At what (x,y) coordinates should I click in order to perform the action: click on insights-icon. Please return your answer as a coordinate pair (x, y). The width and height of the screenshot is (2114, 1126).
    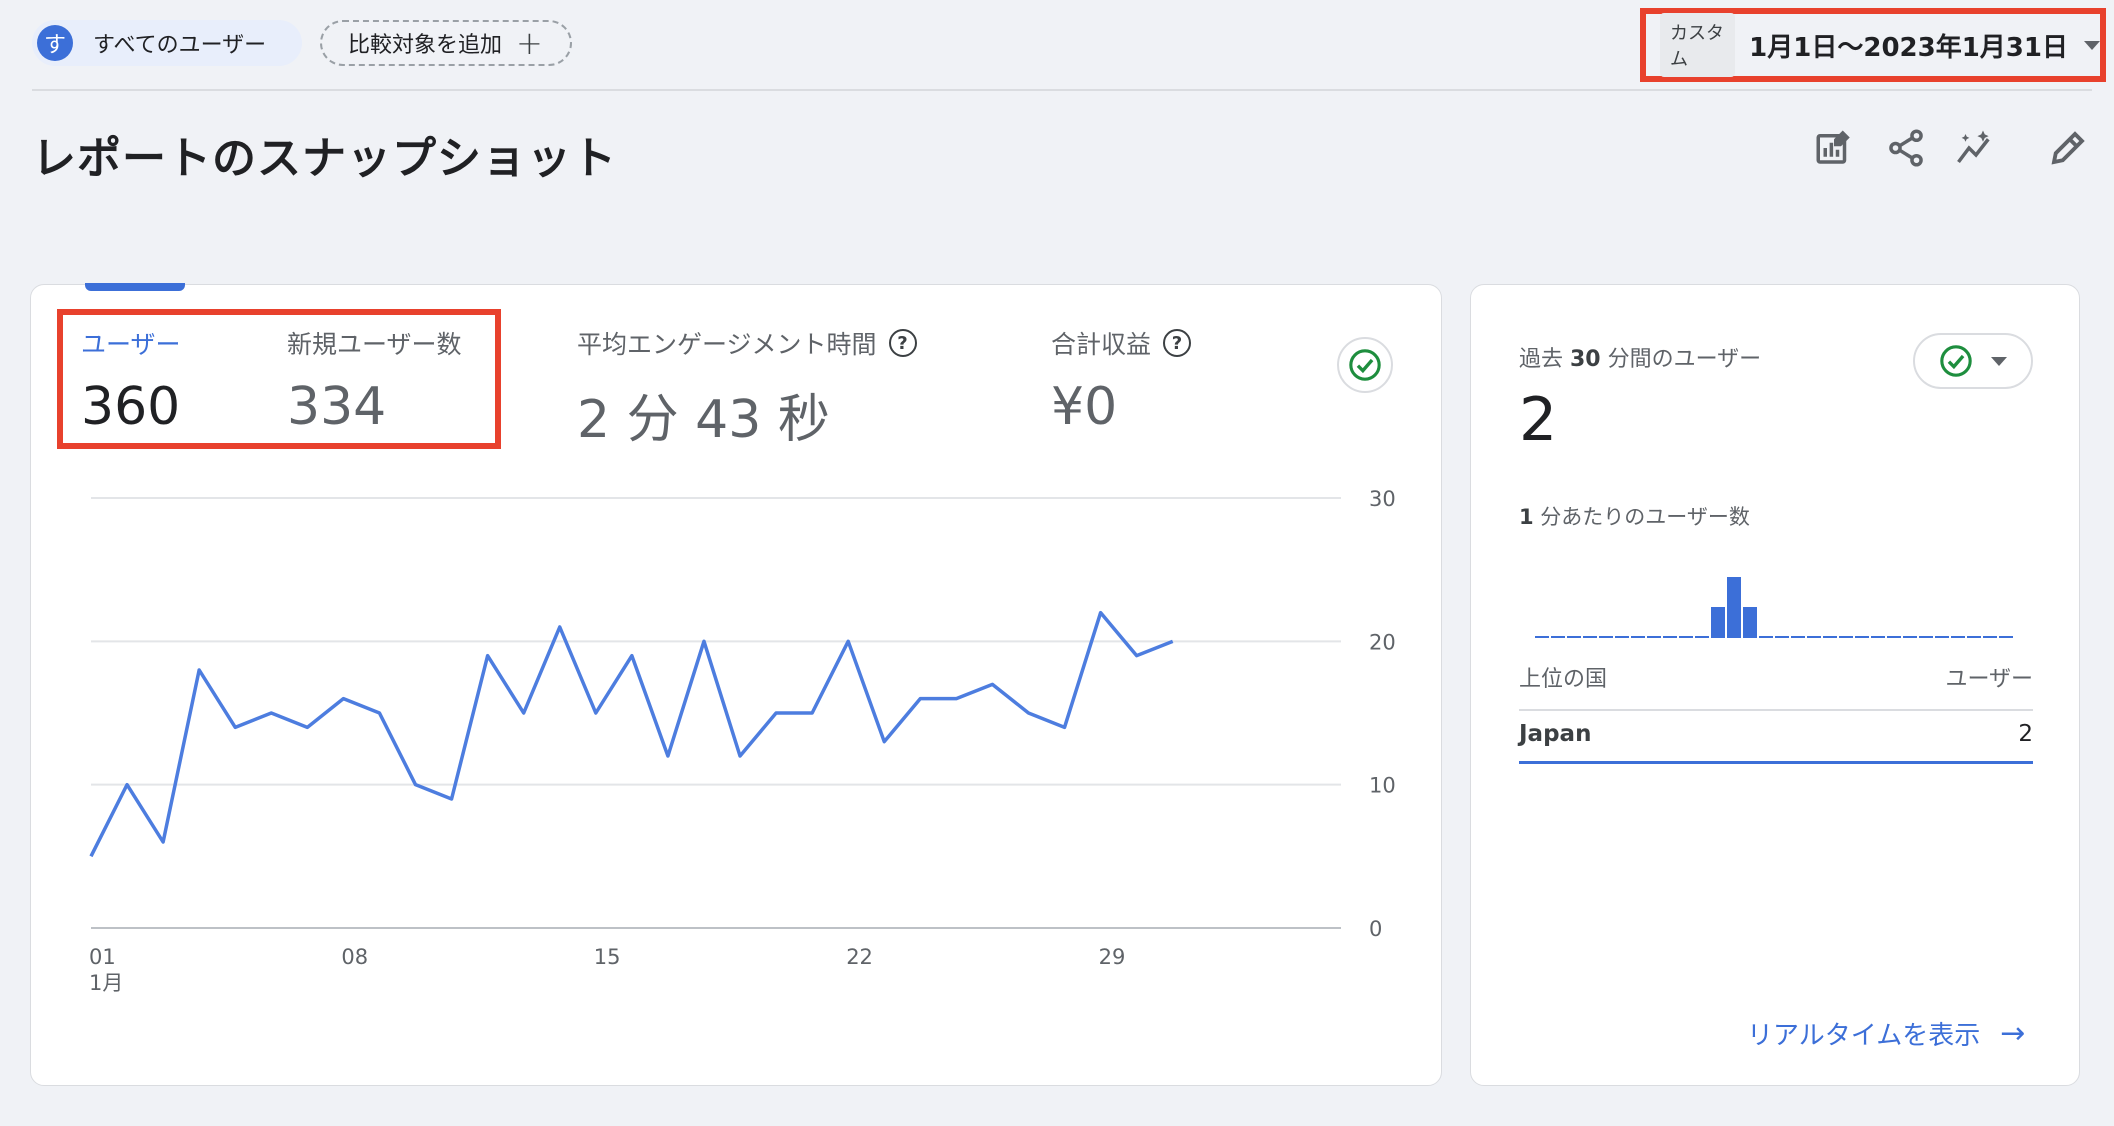
    Looking at the image, I should click on (1976, 148).